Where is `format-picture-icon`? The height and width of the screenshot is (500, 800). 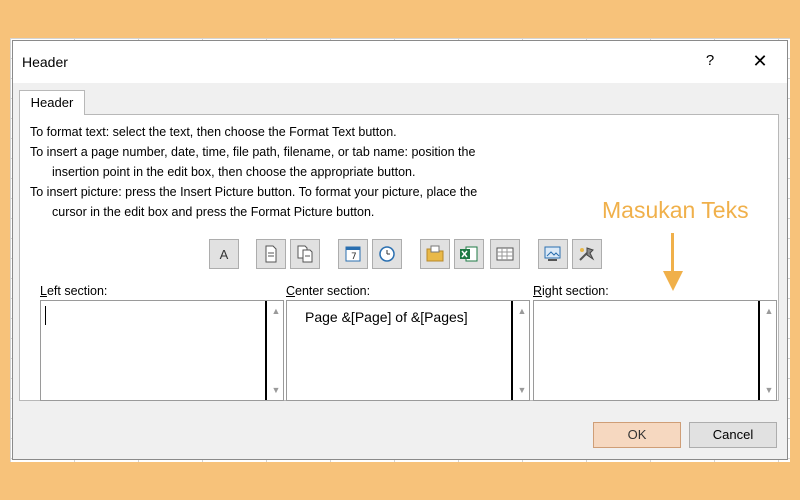 format-picture-icon is located at coordinates (587, 254).